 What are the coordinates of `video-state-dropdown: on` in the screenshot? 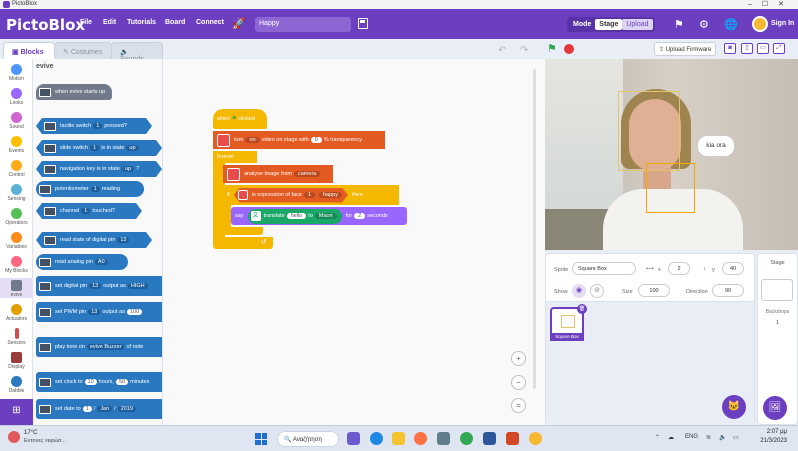 It's located at (252, 140).